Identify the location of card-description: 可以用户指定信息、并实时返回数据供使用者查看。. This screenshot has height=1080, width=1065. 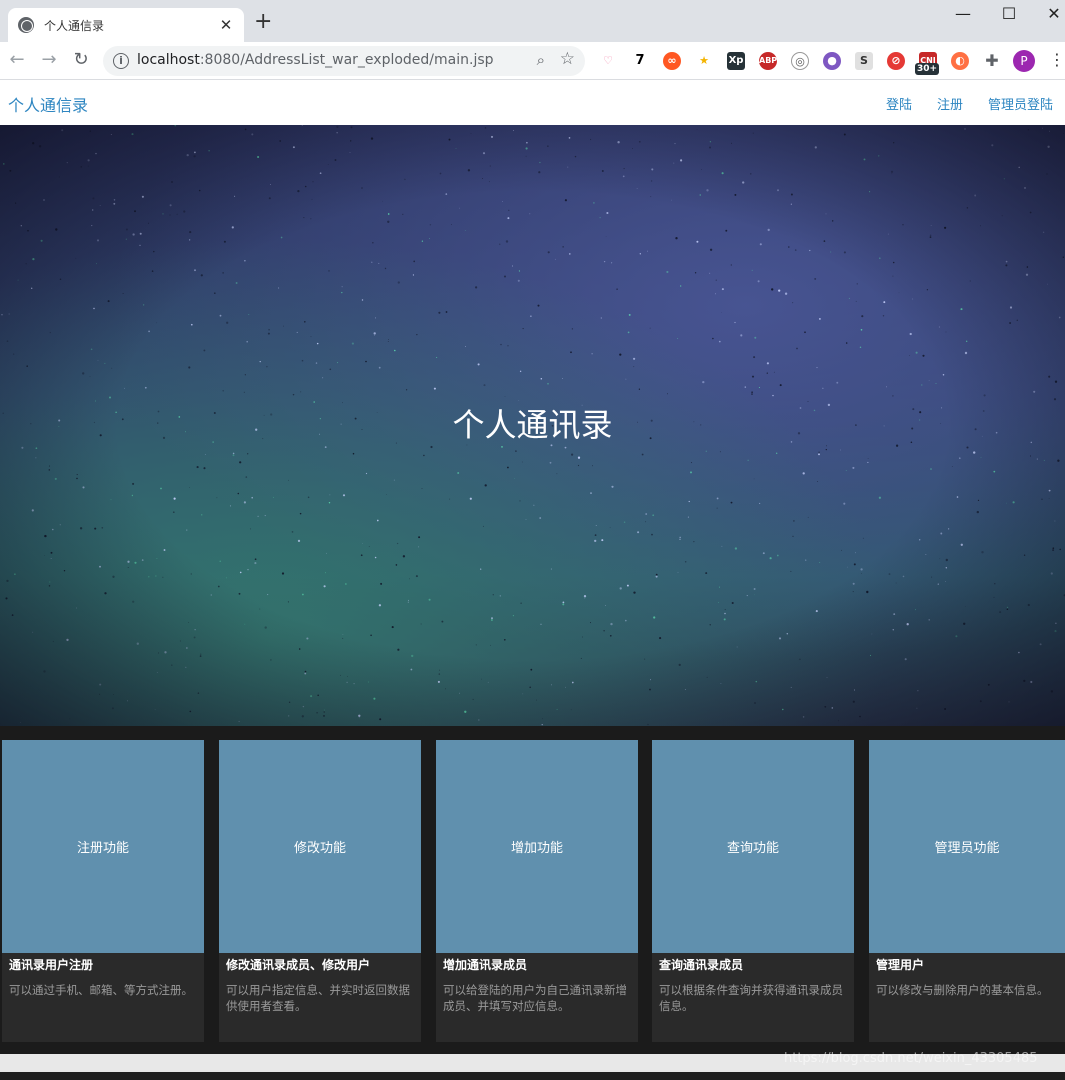
(318, 998).